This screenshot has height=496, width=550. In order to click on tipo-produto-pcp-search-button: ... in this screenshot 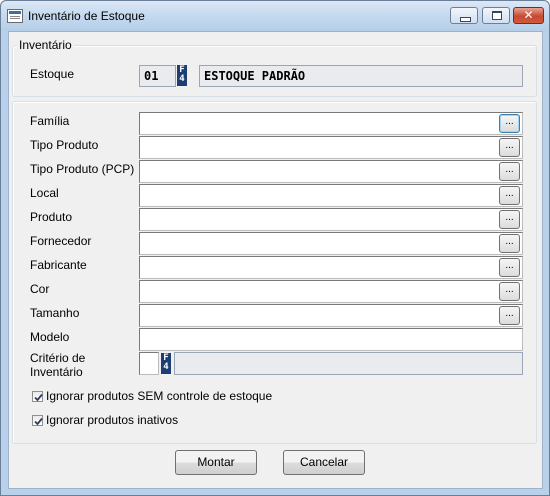, I will do `click(509, 171)`.